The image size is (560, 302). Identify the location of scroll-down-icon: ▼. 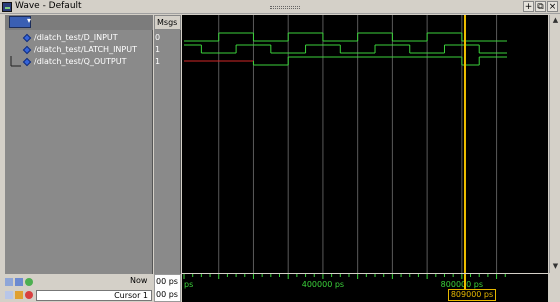
(555, 266).